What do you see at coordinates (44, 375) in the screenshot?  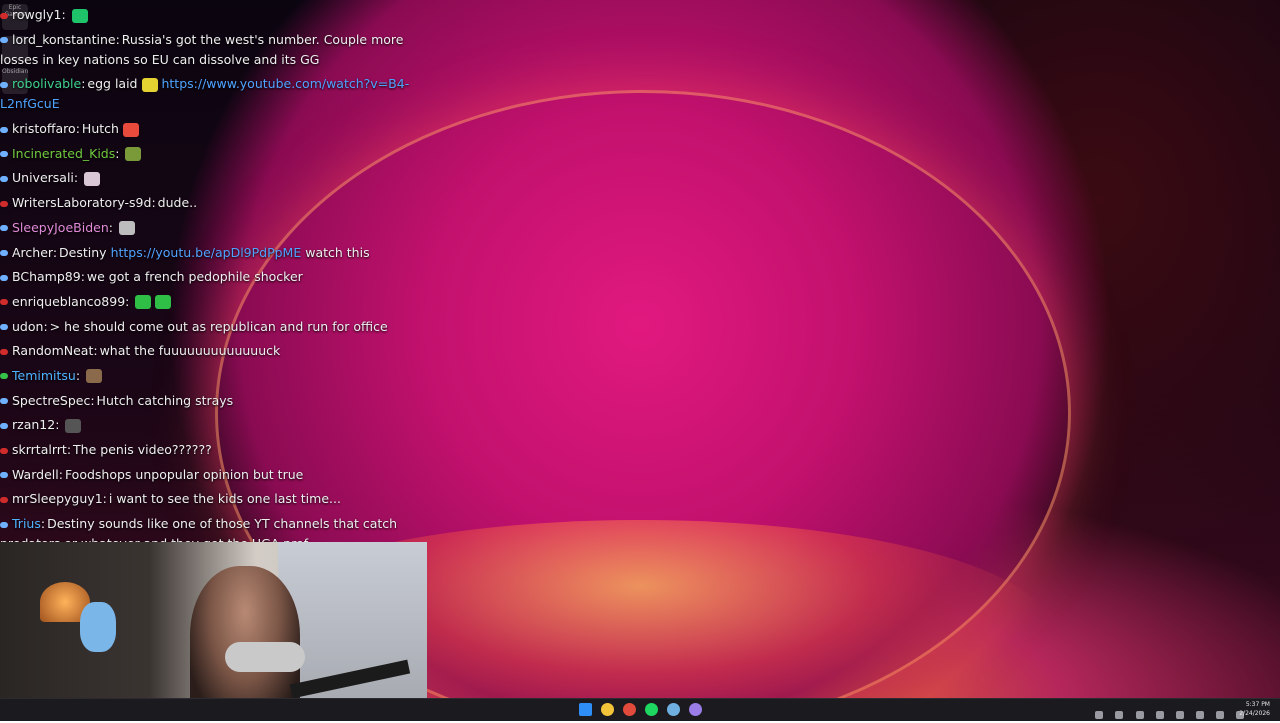 I see `chat-username: Temimitsu` at bounding box center [44, 375].